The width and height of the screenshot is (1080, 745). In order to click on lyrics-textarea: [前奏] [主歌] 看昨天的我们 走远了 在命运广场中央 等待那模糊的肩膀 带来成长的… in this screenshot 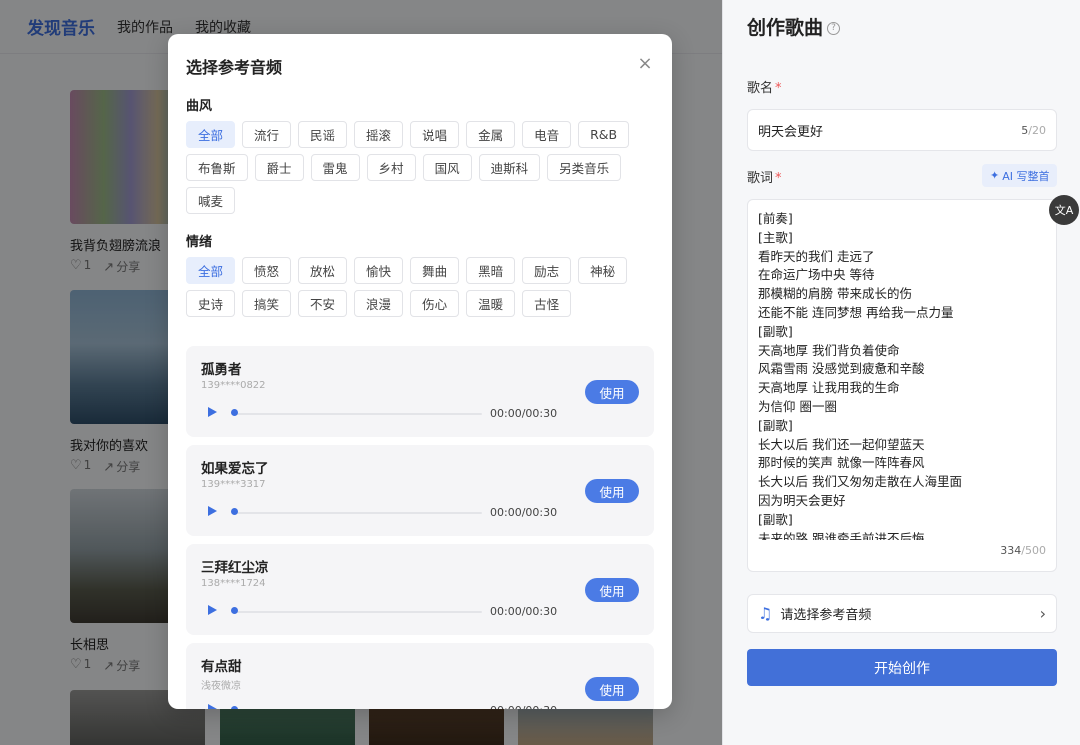, I will do `click(902, 385)`.